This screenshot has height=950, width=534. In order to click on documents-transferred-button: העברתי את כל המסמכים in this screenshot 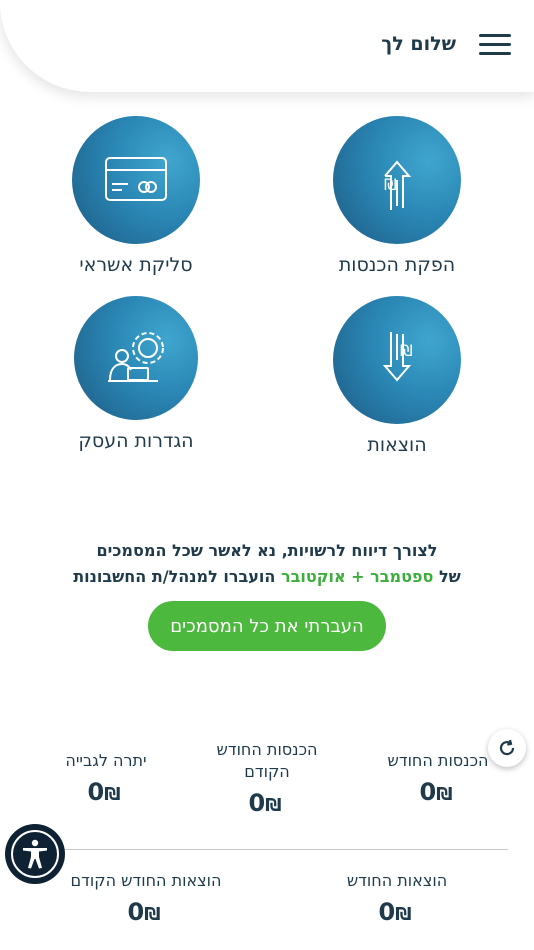, I will do `click(267, 626)`.